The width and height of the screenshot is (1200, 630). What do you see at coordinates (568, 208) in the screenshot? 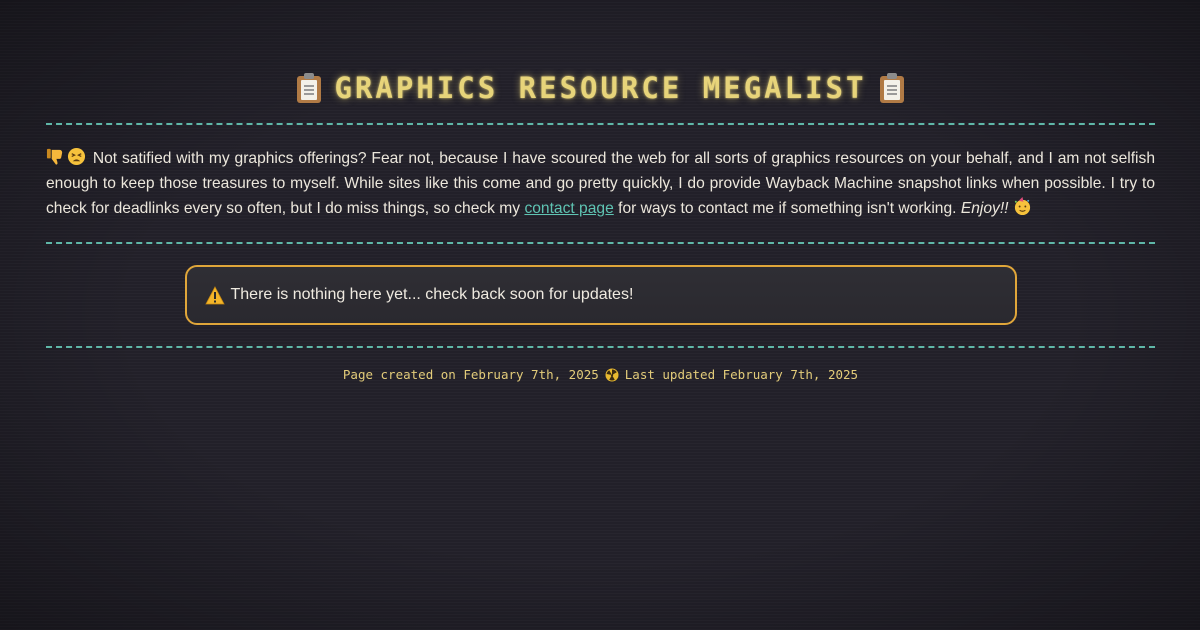
I see `contact-page-link: contact page` at bounding box center [568, 208].